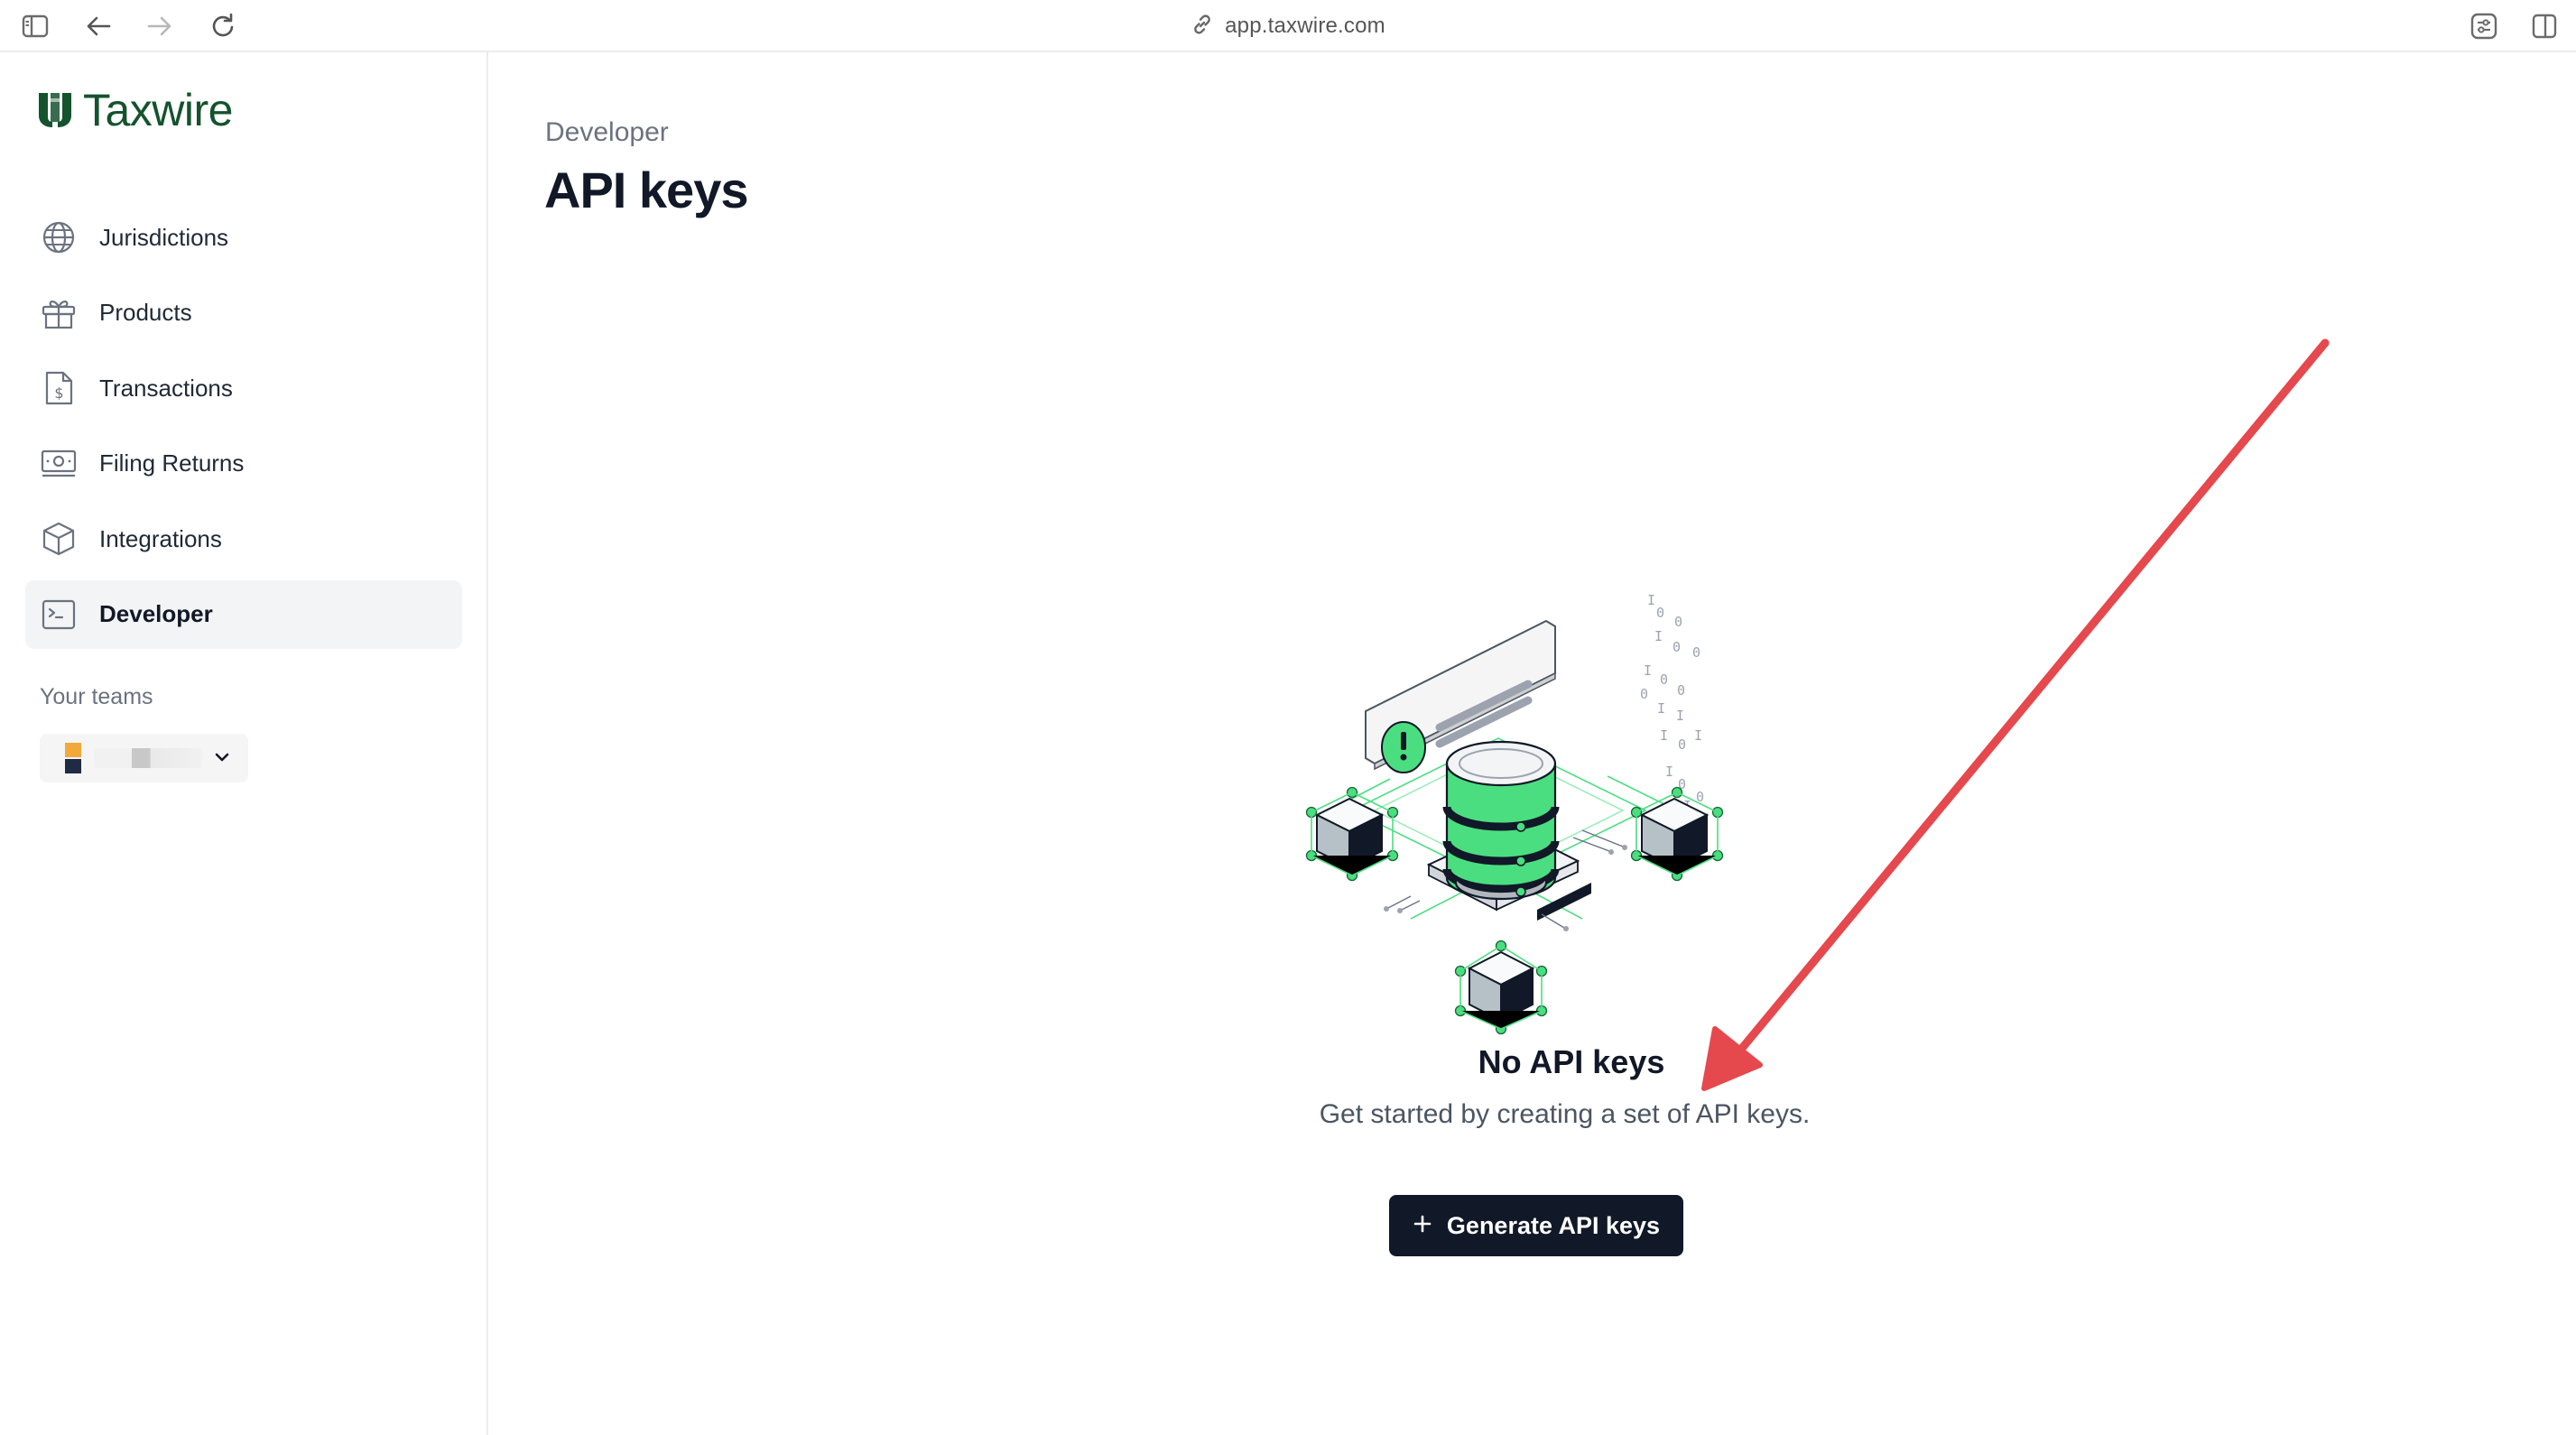 This screenshot has width=2576, height=1435. What do you see at coordinates (222, 759) in the screenshot?
I see `chevron-down-icon` at bounding box center [222, 759].